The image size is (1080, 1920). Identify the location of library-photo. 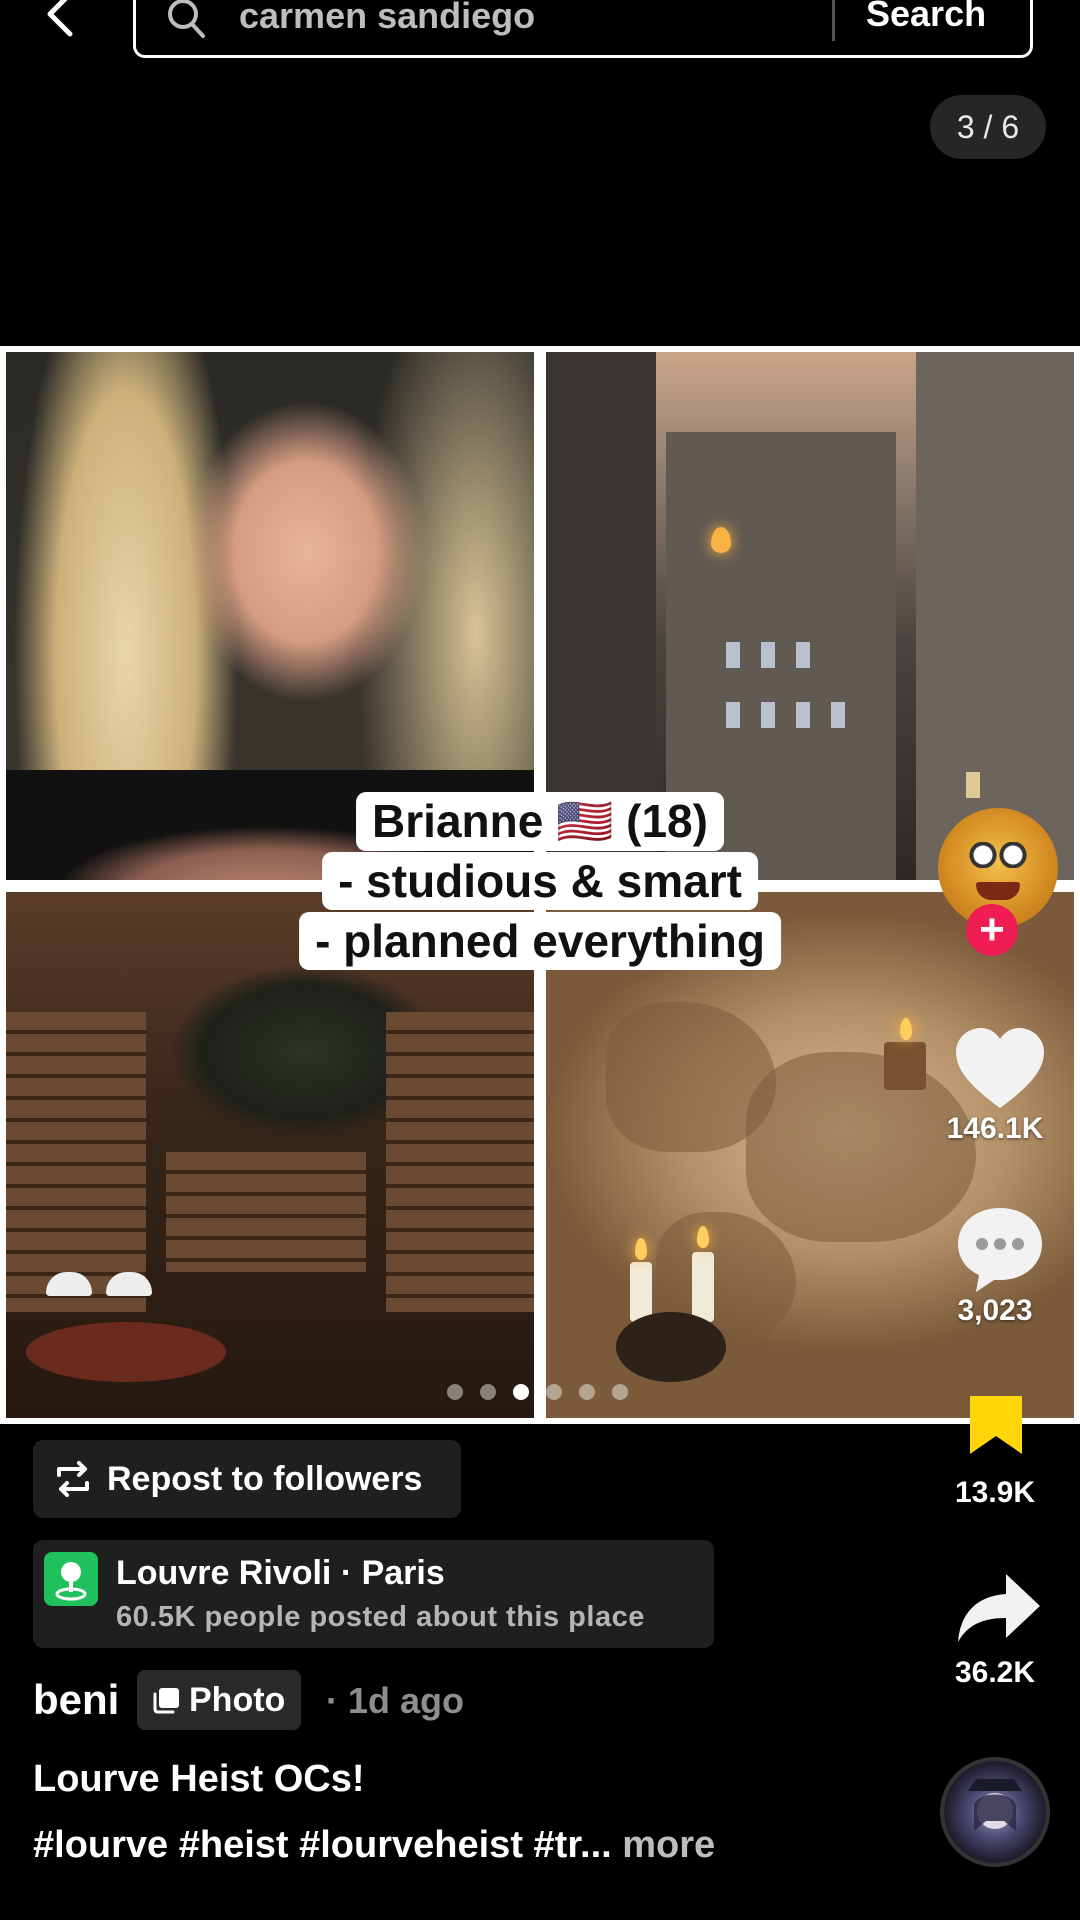
(270, 1155).